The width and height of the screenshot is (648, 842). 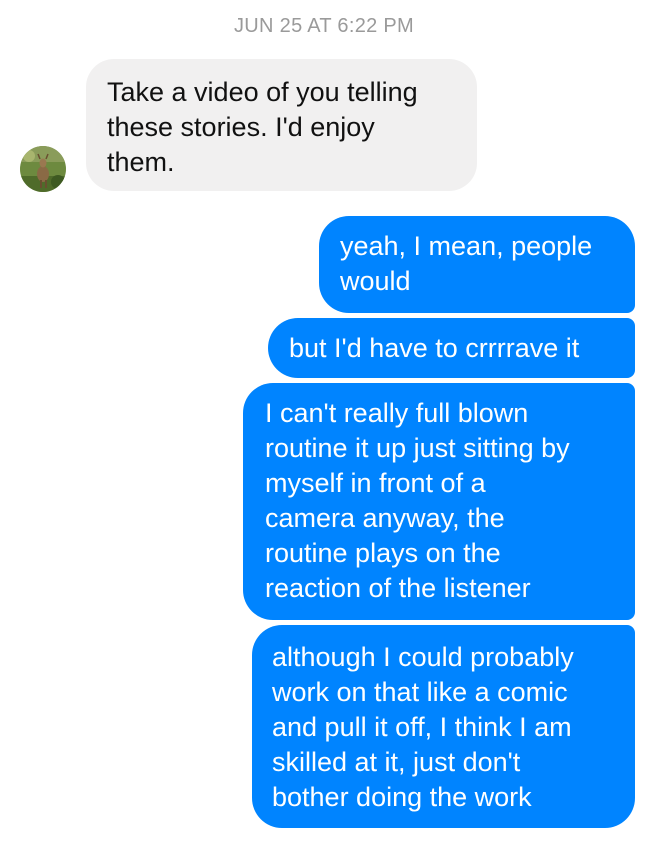 I want to click on outgoing-message-bubble: but I'd have to crrrrave it, so click(x=451, y=348).